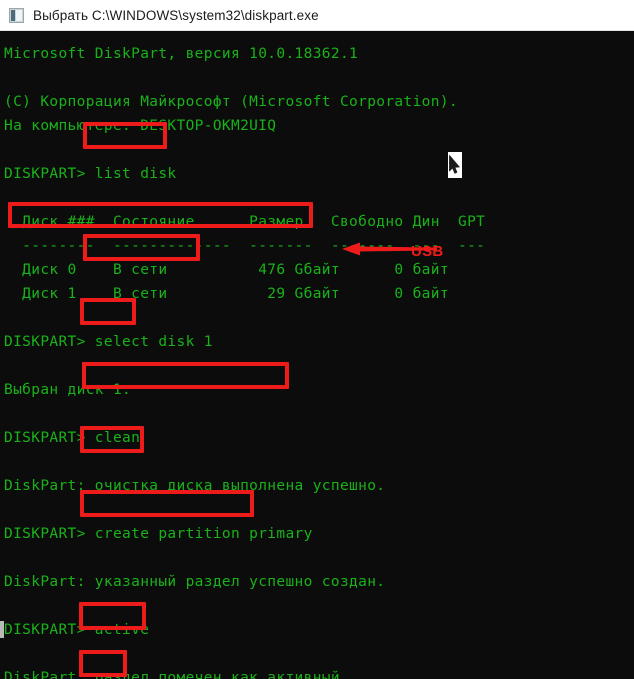 This screenshot has width=634, height=679. I want to click on disk-table-row-1: Диск 1 В сети 29 Gбайт 0 байт, so click(226, 294).